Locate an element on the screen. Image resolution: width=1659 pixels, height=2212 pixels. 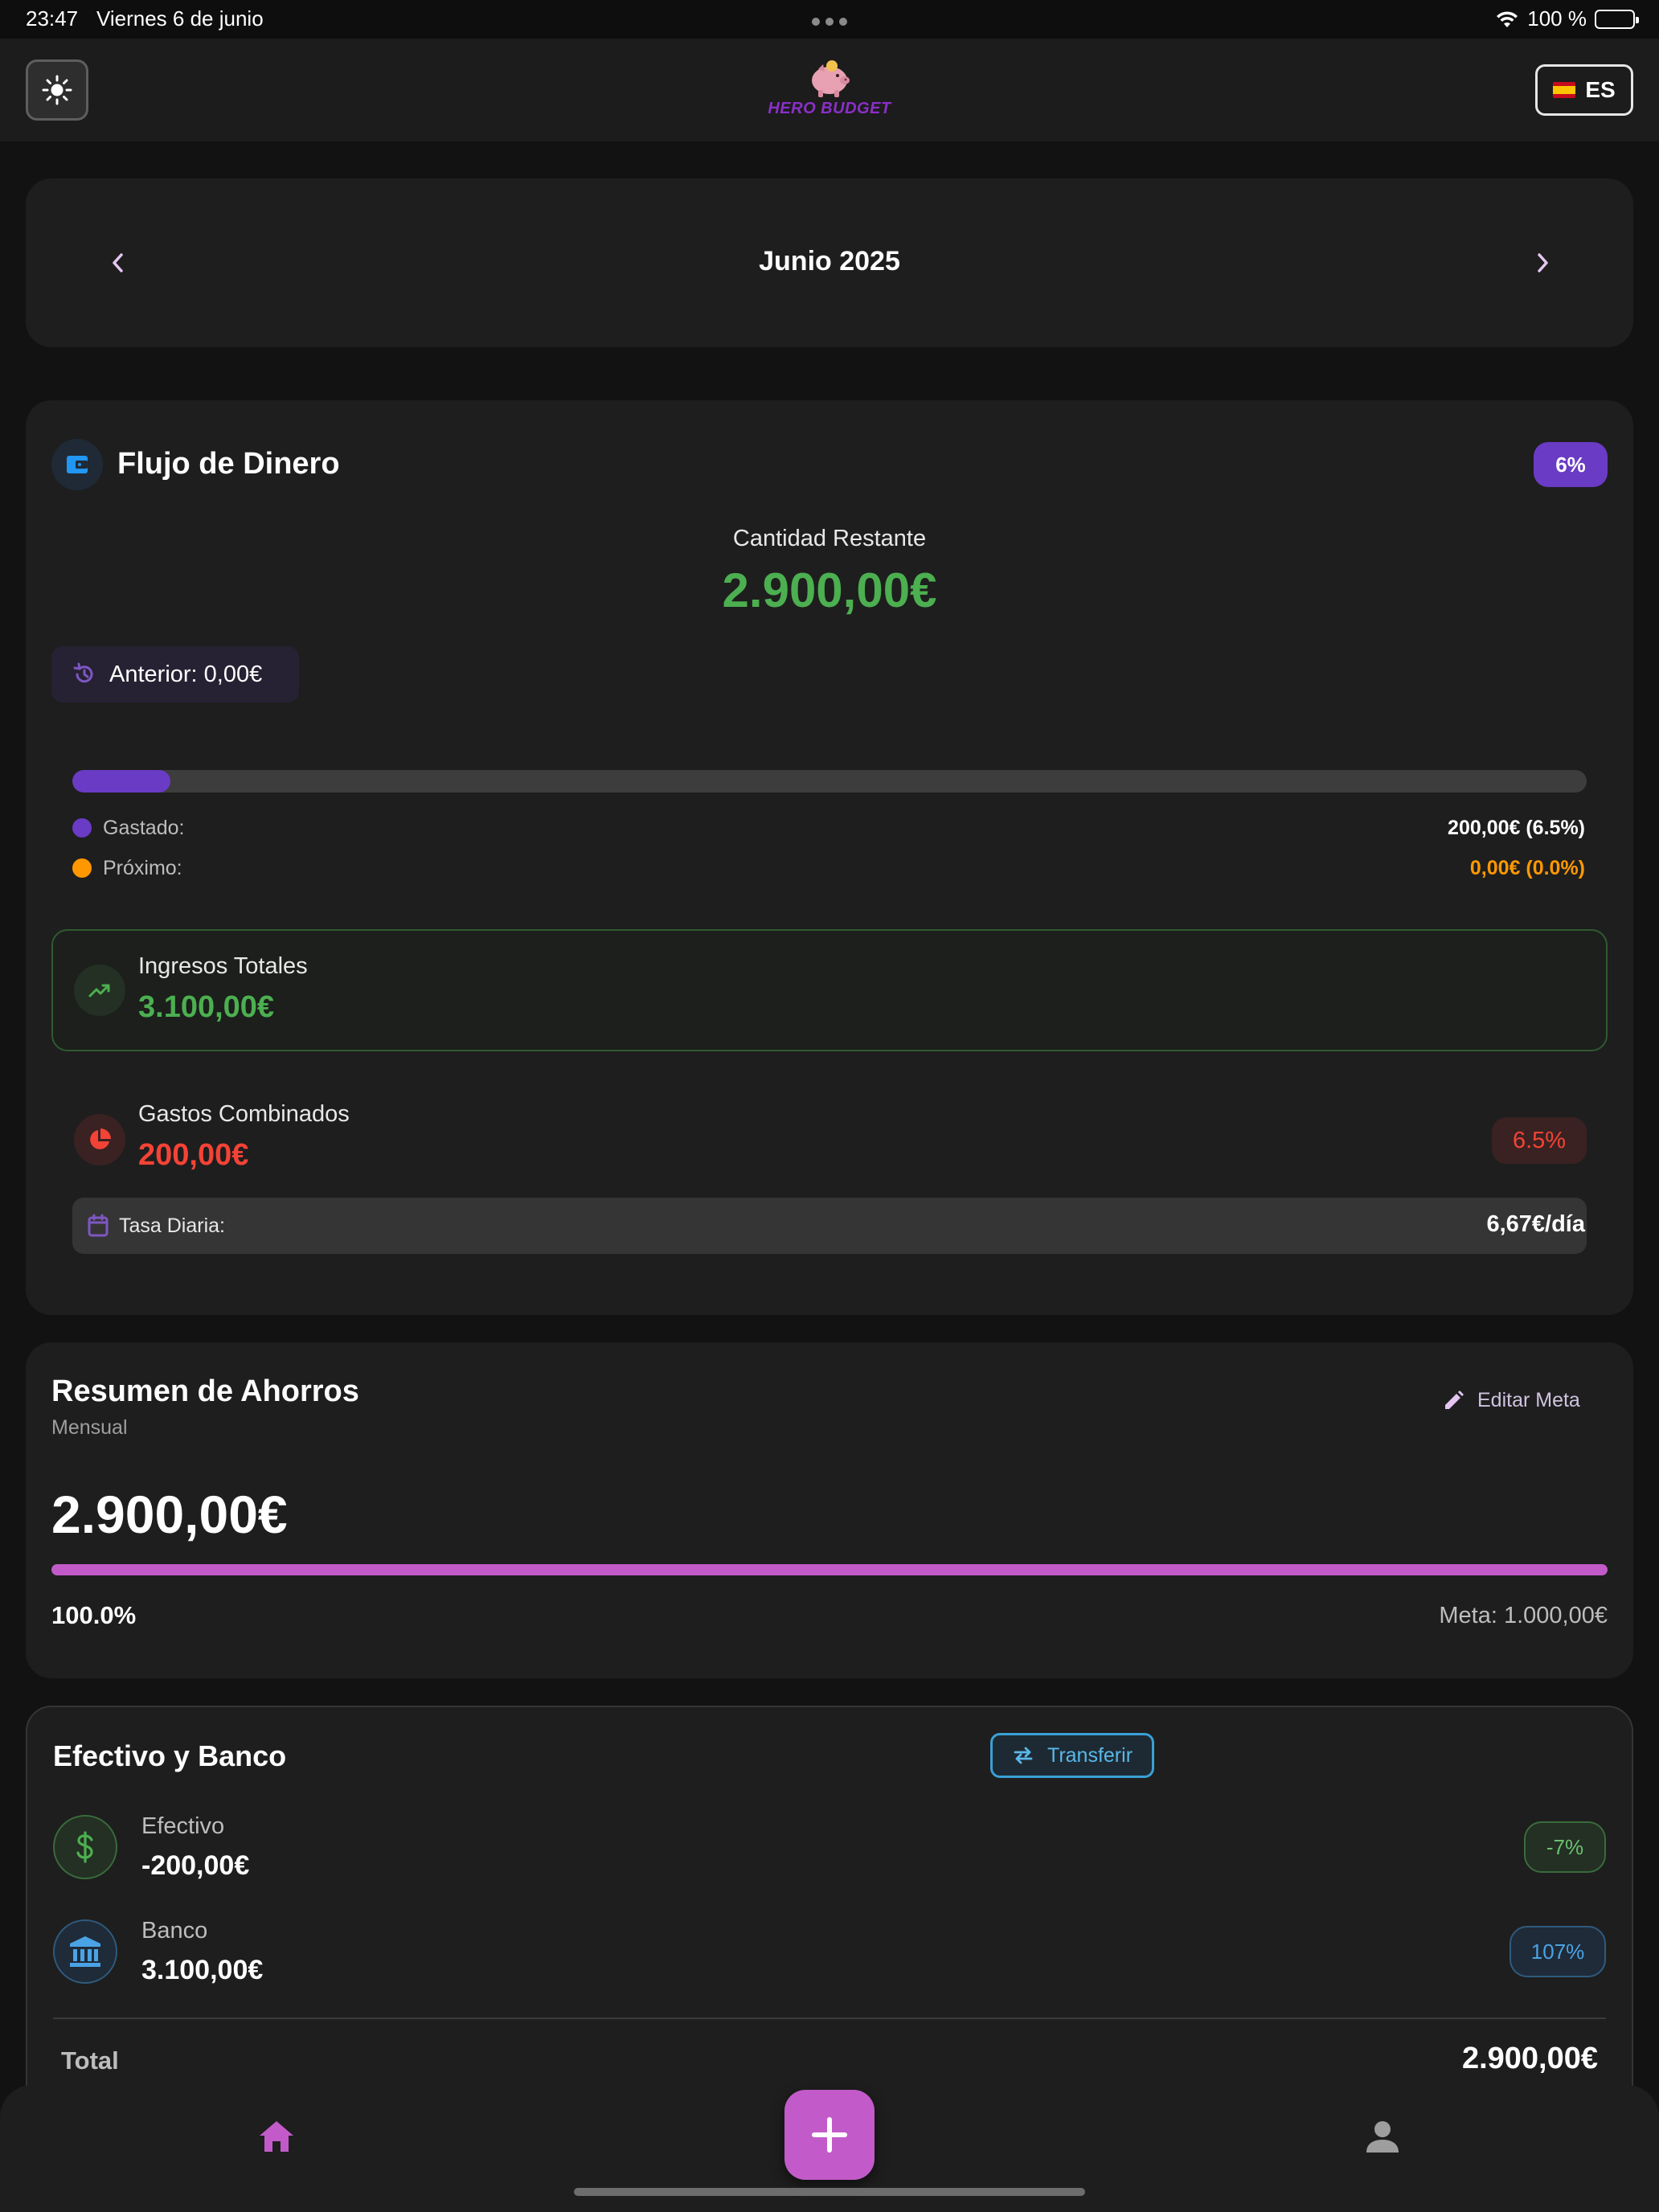
savings-progress-fill is located at coordinates (829, 1569).